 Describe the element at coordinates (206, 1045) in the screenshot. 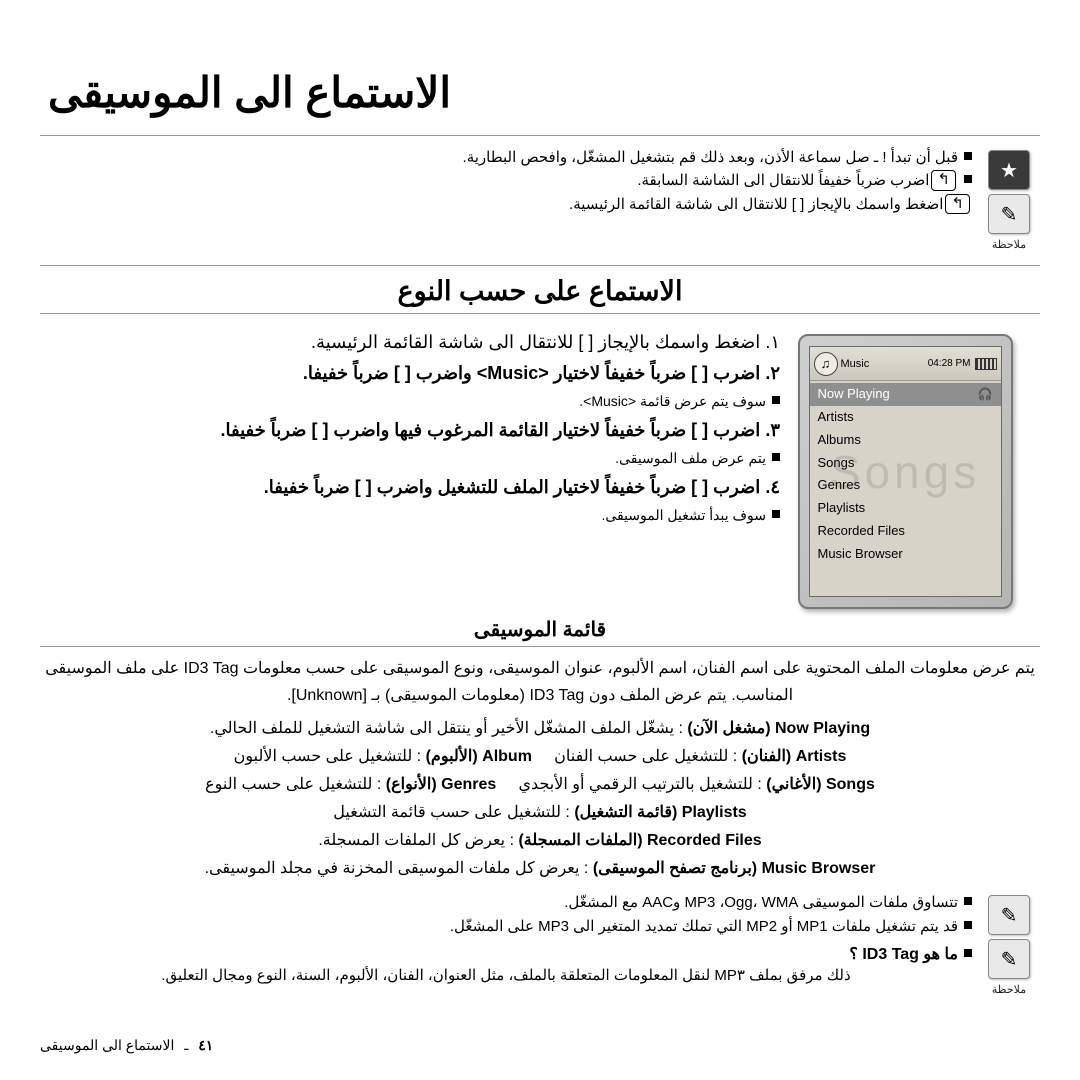

I see `page-number: ٤١` at that location.